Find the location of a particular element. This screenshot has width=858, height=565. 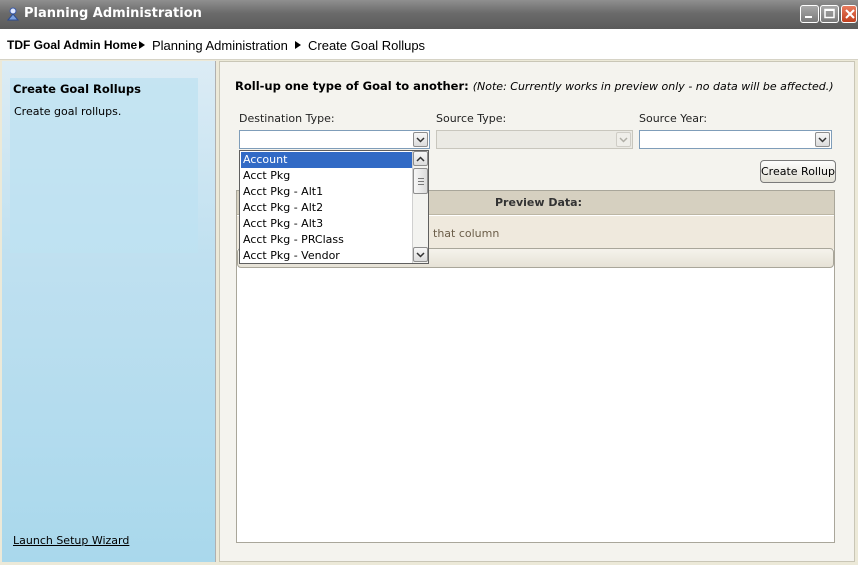

breadcrumb-planning-administration: Planning Administration is located at coordinates (220, 45).